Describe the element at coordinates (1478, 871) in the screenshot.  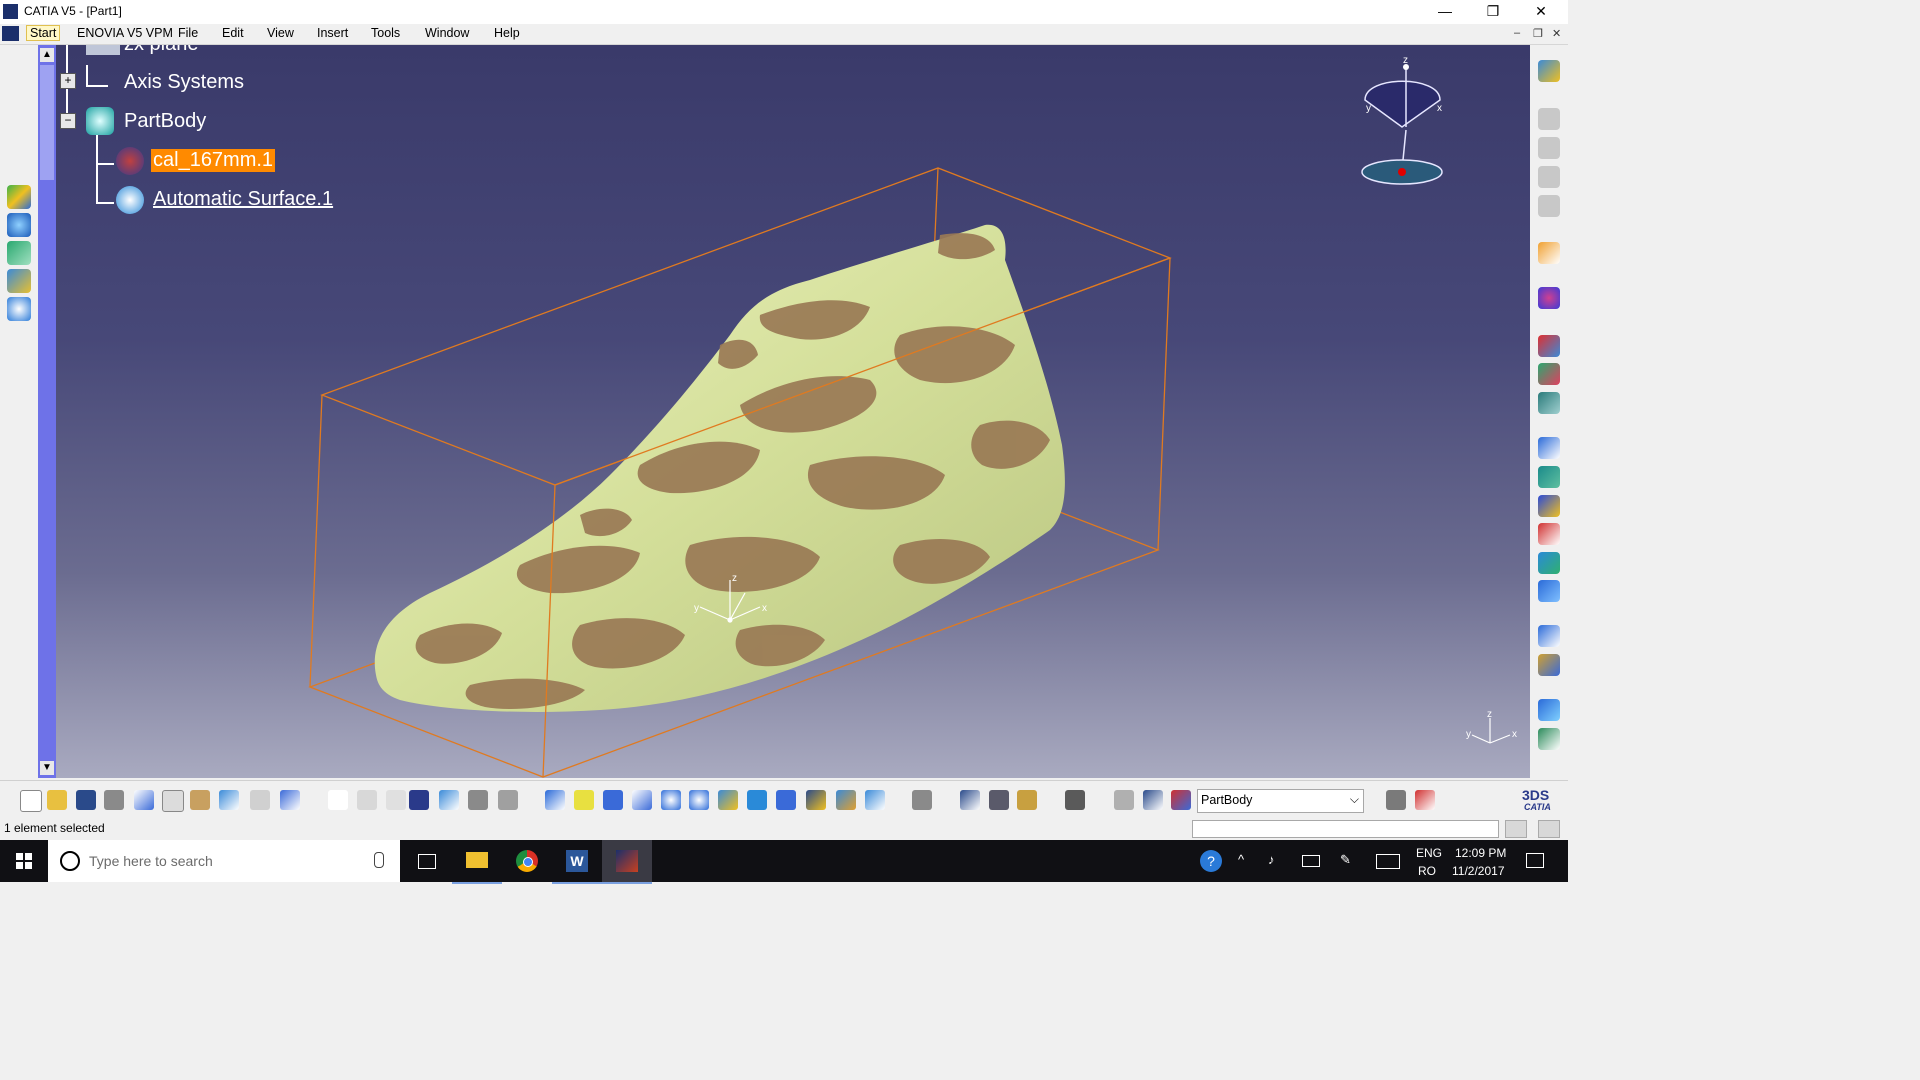
I see `clock-date: 11/2/2017` at that location.